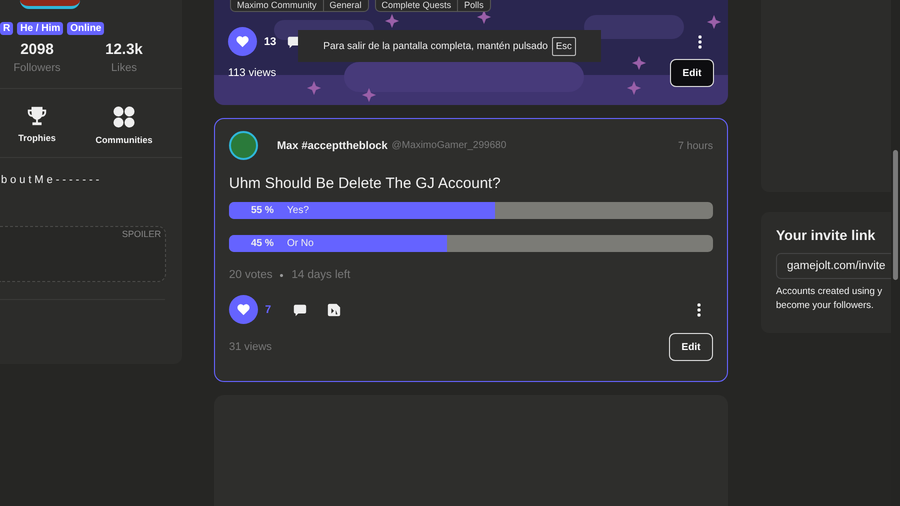 The width and height of the screenshot is (900, 506). What do you see at coordinates (449, 145) in the screenshot?
I see `author-handle: @MaximoGamer_299680` at bounding box center [449, 145].